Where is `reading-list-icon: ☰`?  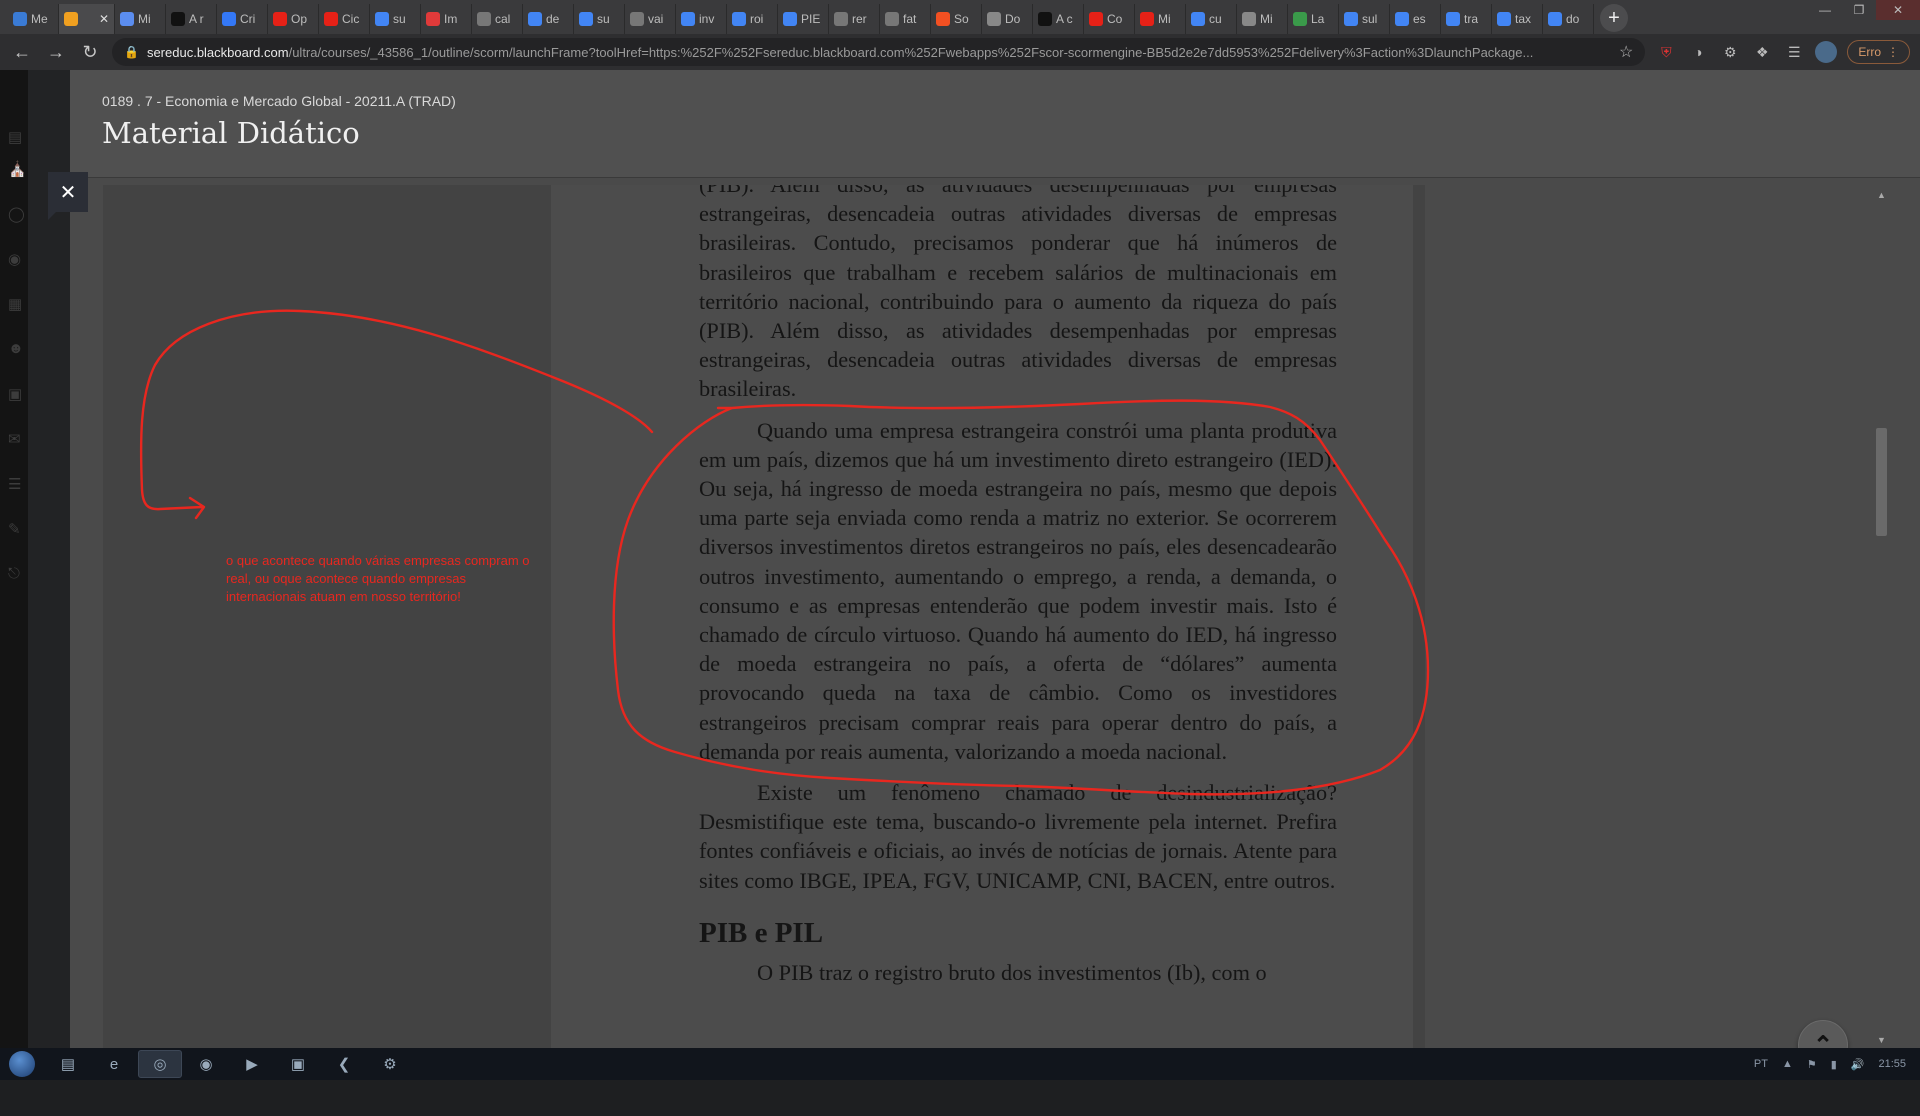 reading-list-icon: ☰ is located at coordinates (1794, 52).